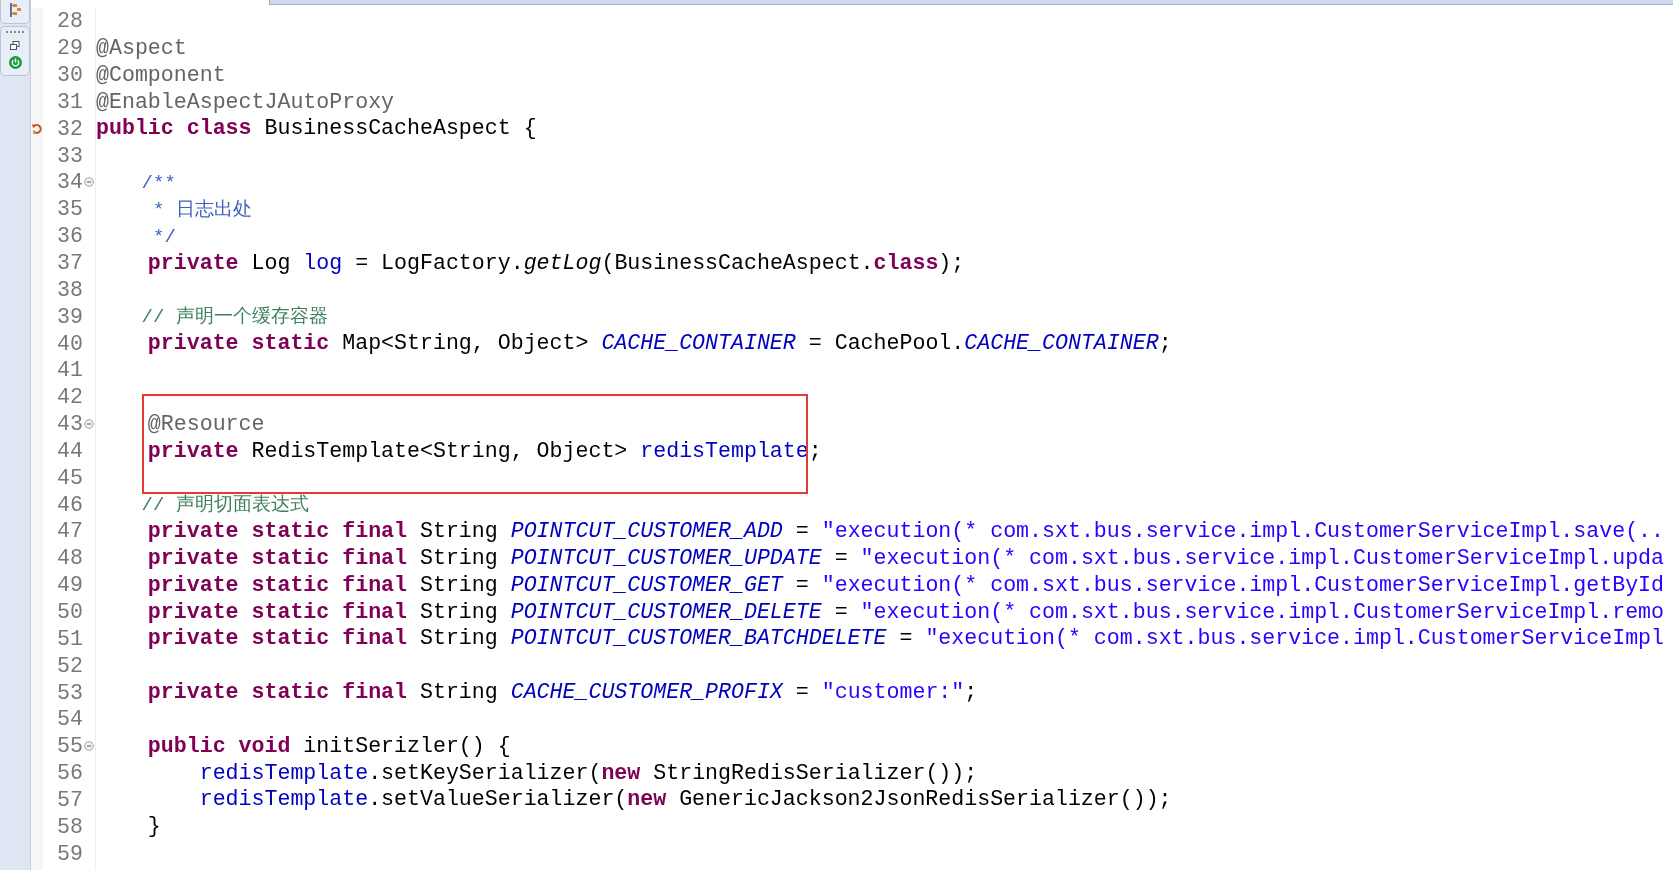 The width and height of the screenshot is (1673, 870). I want to click on line-number: 32, so click(69, 128).